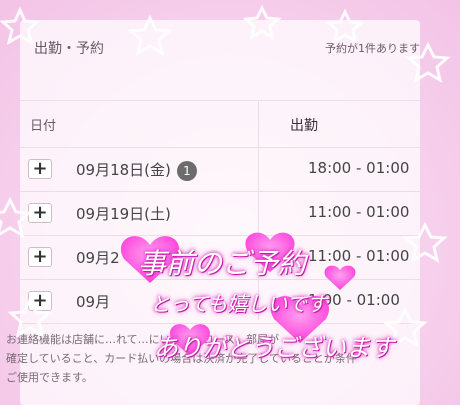 The width and height of the screenshot is (460, 405). What do you see at coordinates (43, 126) in the screenshot?
I see `column-date: 日付` at bounding box center [43, 126].